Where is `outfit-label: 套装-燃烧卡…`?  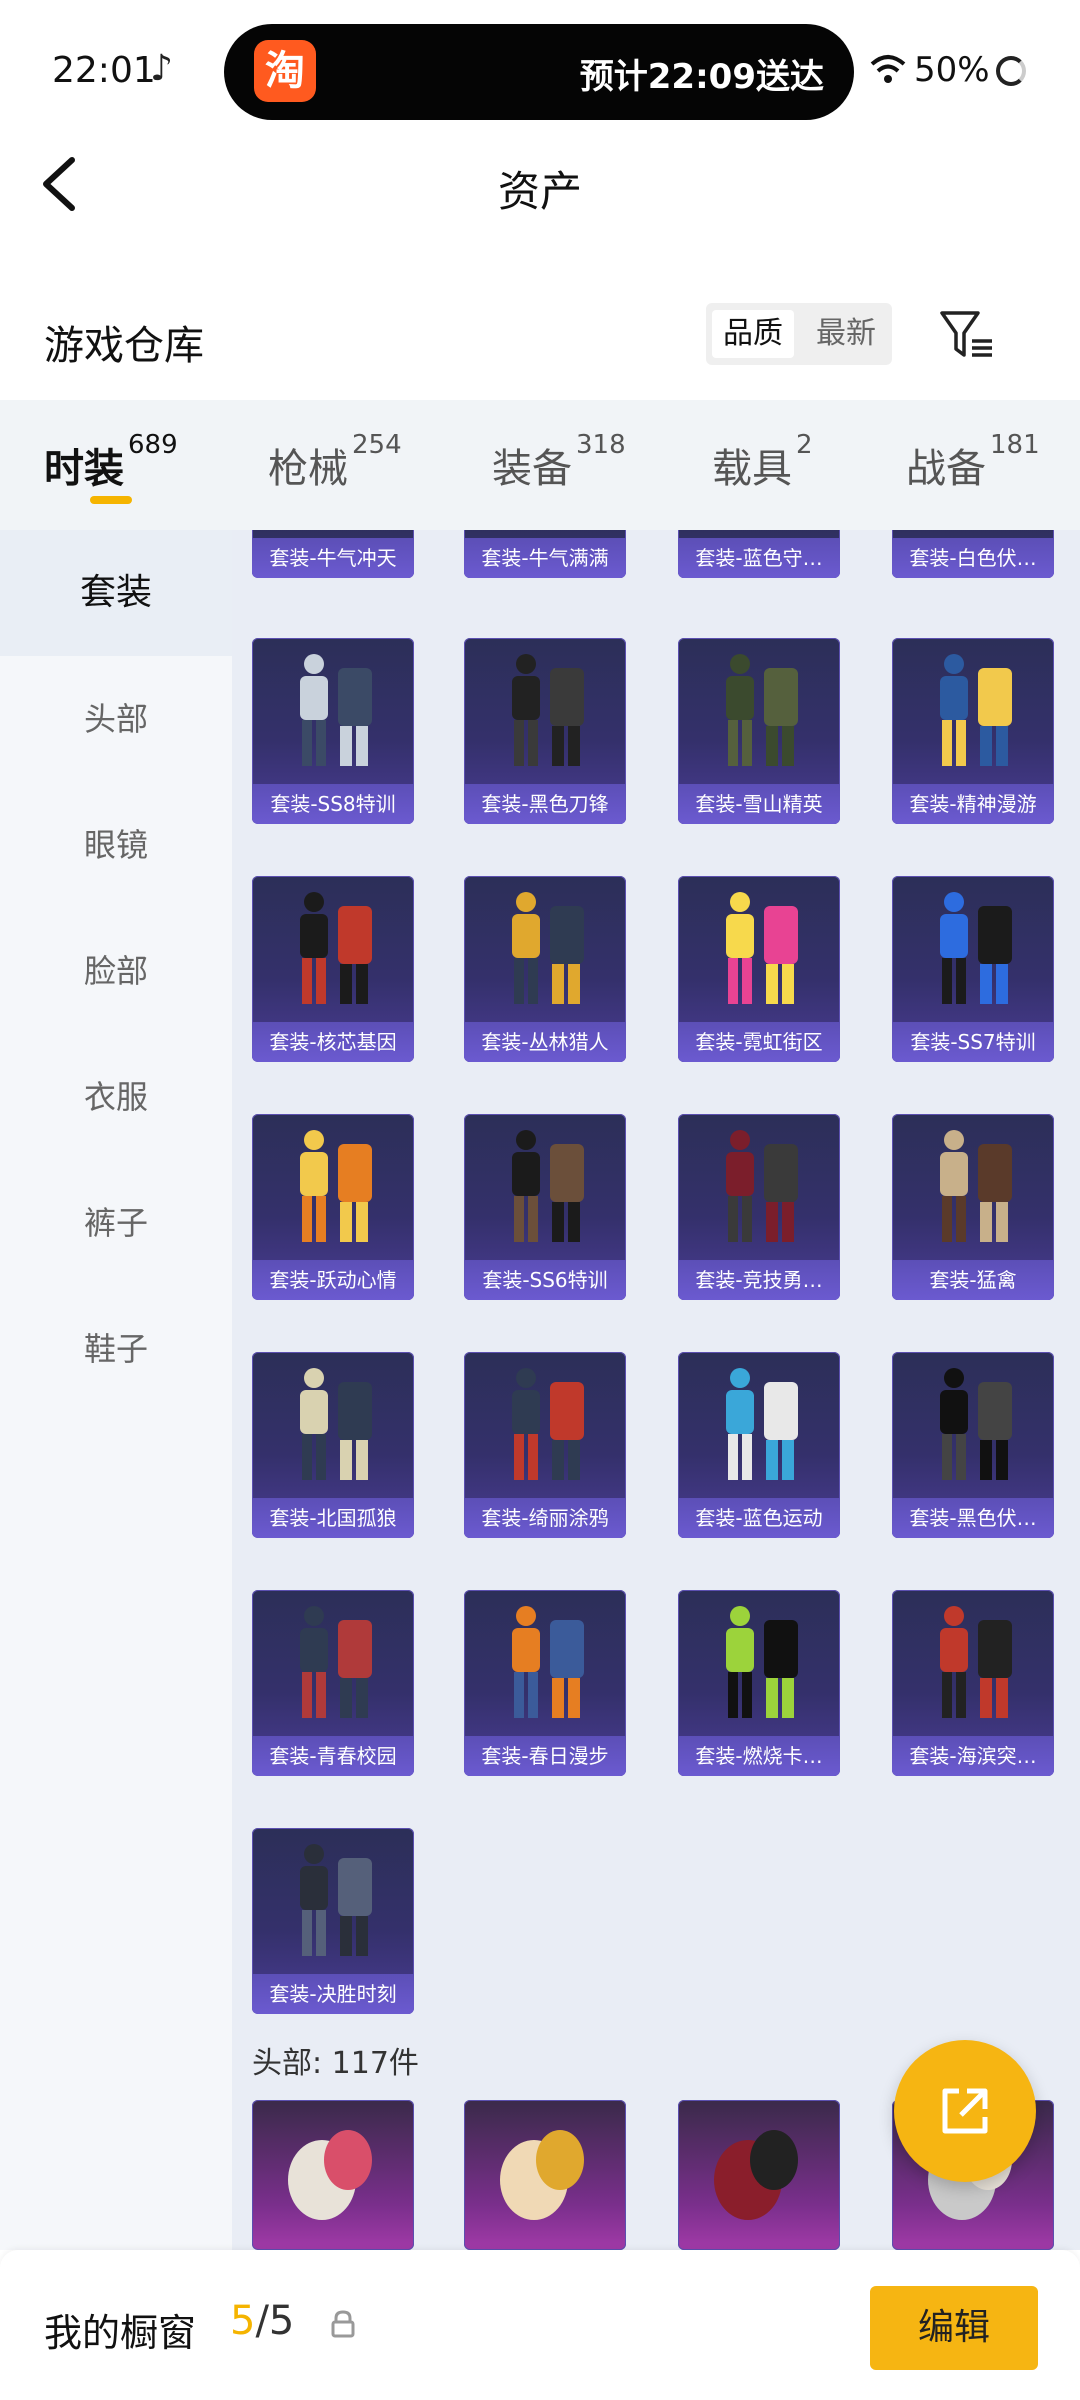
outfit-label: 套装-燃烧卡… is located at coordinates (759, 1756).